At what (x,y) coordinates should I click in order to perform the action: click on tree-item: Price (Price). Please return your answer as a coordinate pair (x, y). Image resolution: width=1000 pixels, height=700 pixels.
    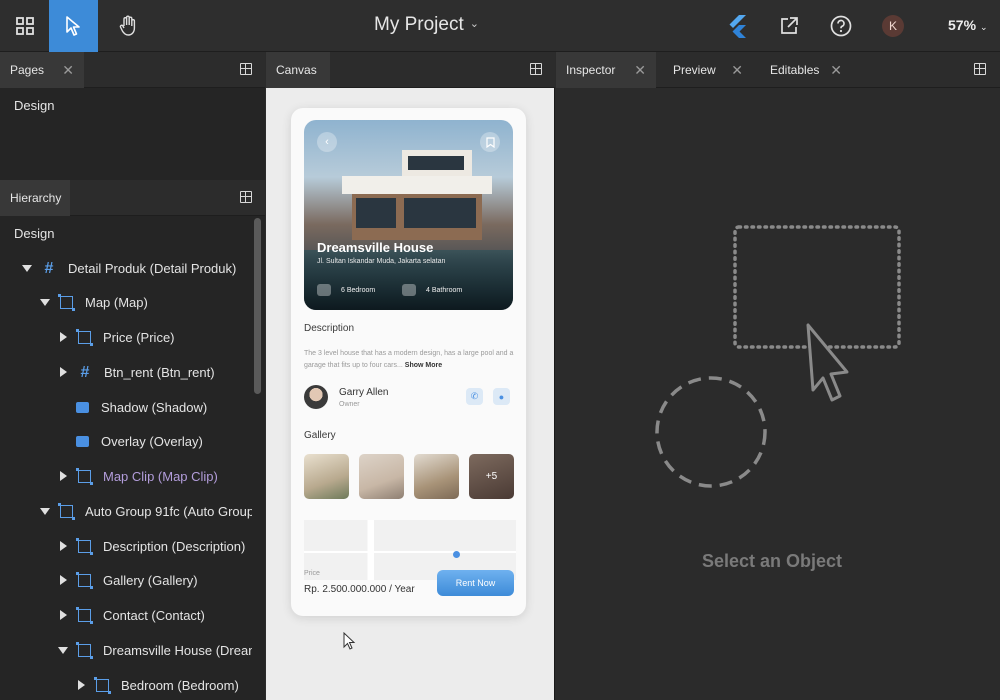
    Looking at the image, I should click on (126, 337).